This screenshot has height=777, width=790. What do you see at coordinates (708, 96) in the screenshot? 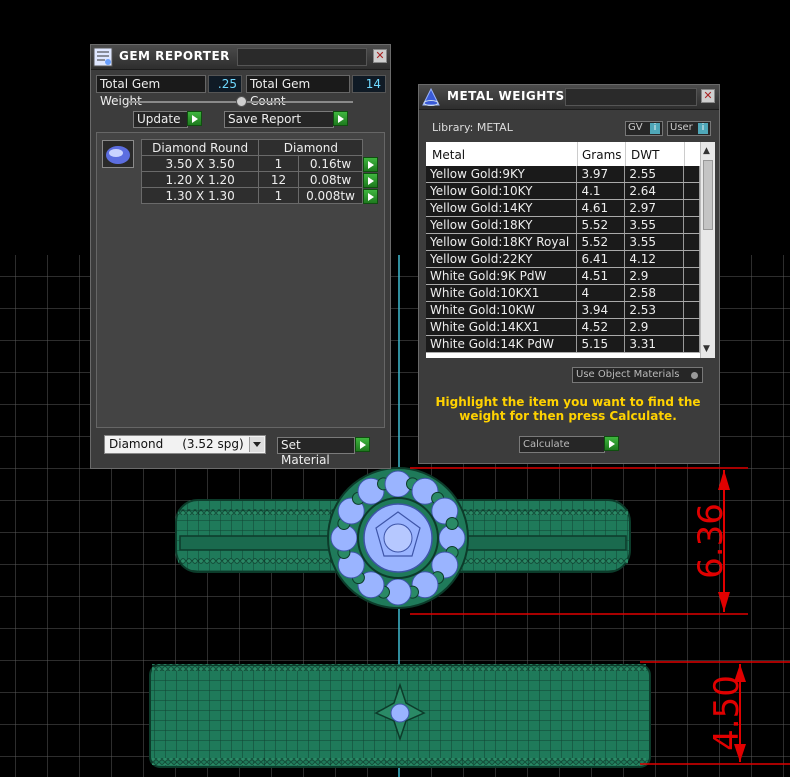
I see `metal-weights-close-button: ✕` at bounding box center [708, 96].